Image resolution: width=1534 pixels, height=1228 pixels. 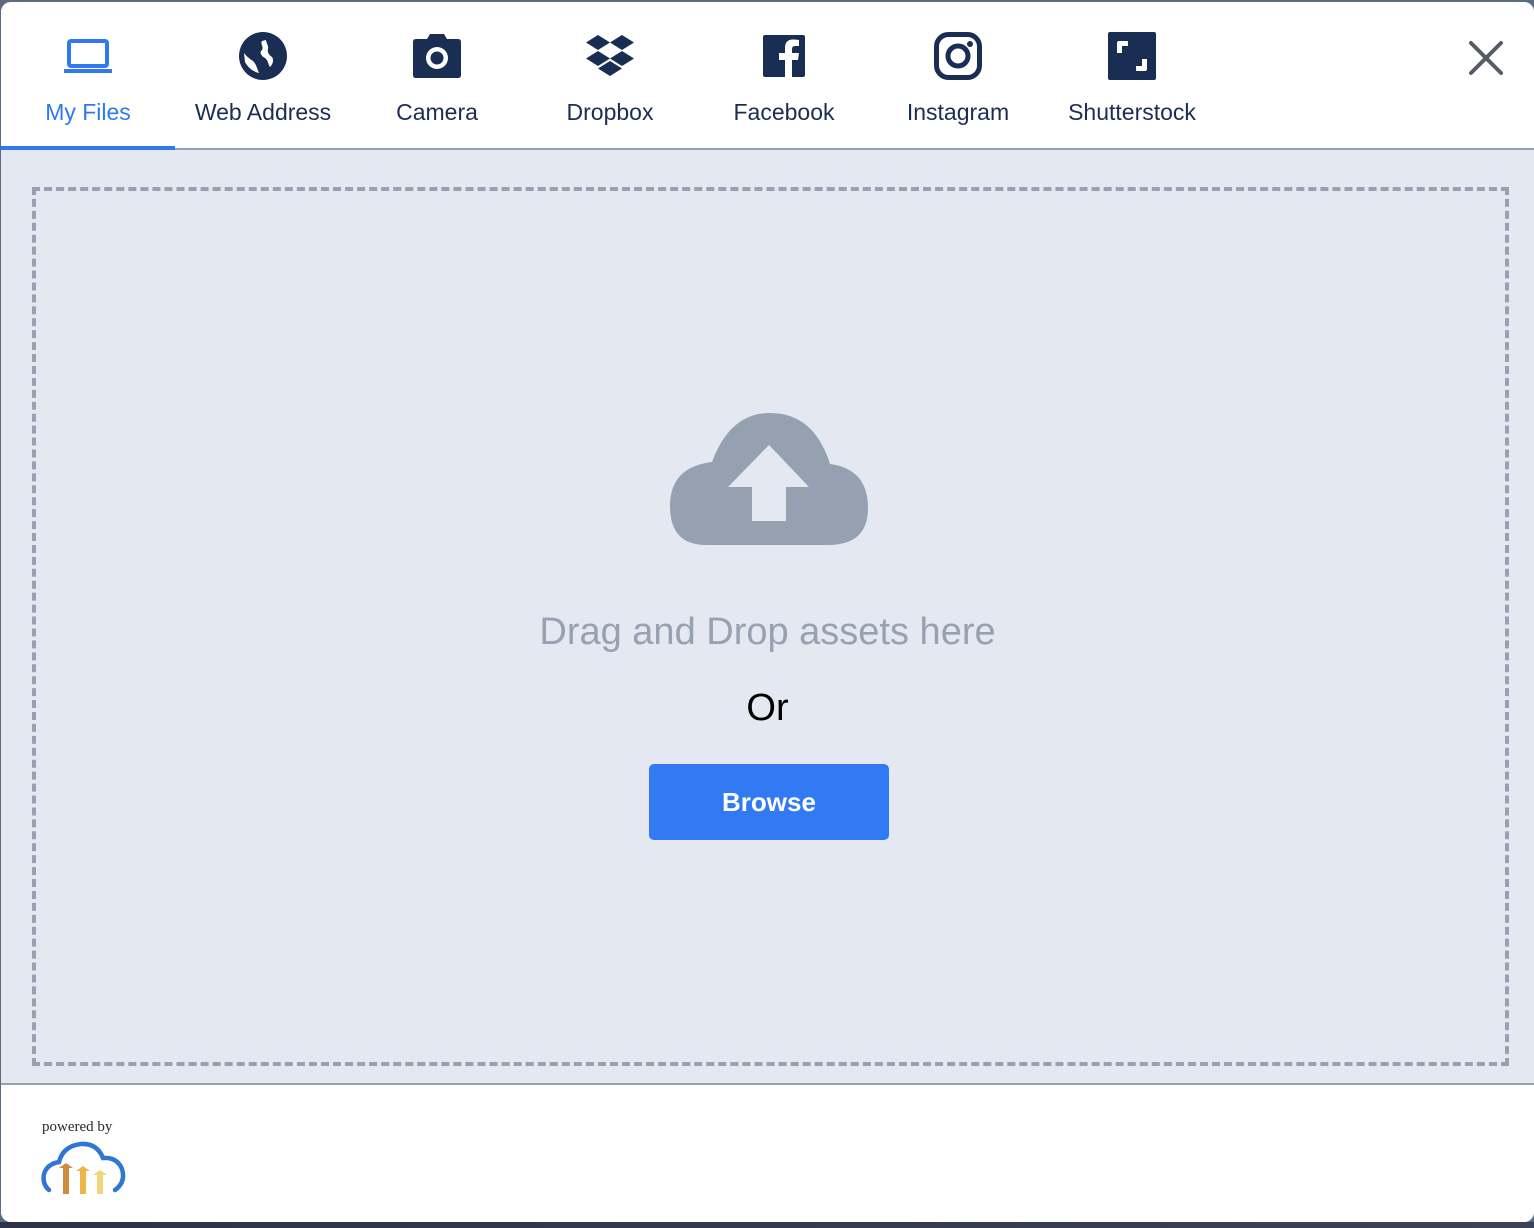 I want to click on shutterstock-icon, so click(x=1132, y=56).